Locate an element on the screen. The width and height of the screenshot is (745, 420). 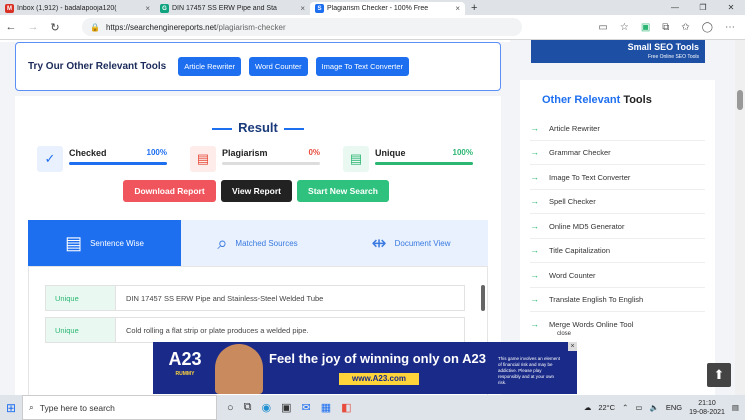
network-icon: ▭ is located at coordinates (638, 407).